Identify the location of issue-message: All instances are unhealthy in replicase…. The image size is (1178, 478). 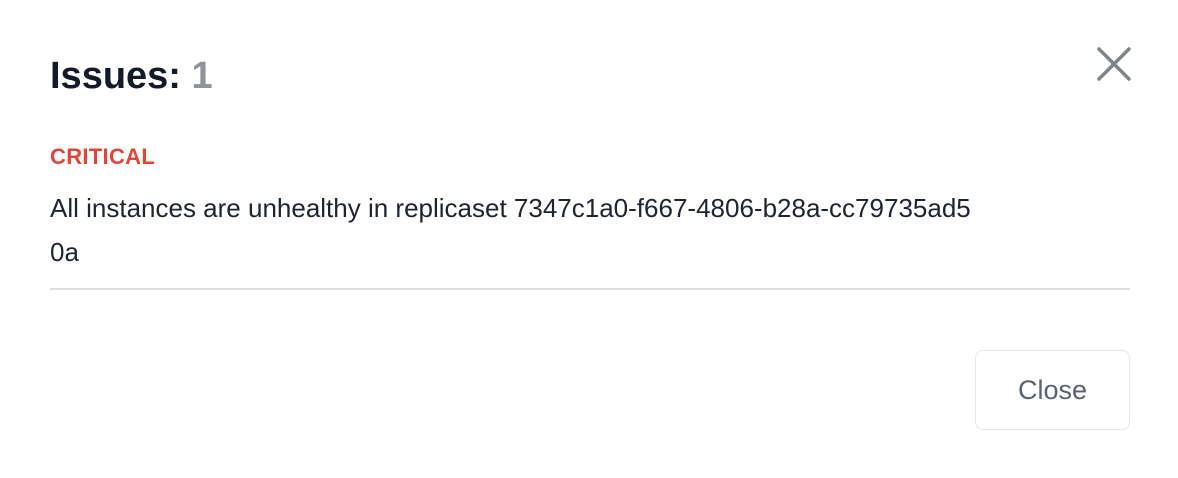
(510, 230).